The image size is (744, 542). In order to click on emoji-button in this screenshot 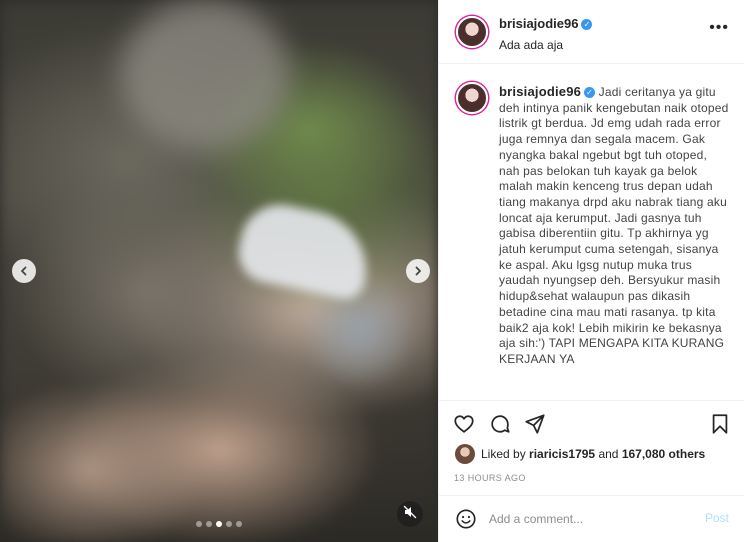, I will do `click(466, 521)`.